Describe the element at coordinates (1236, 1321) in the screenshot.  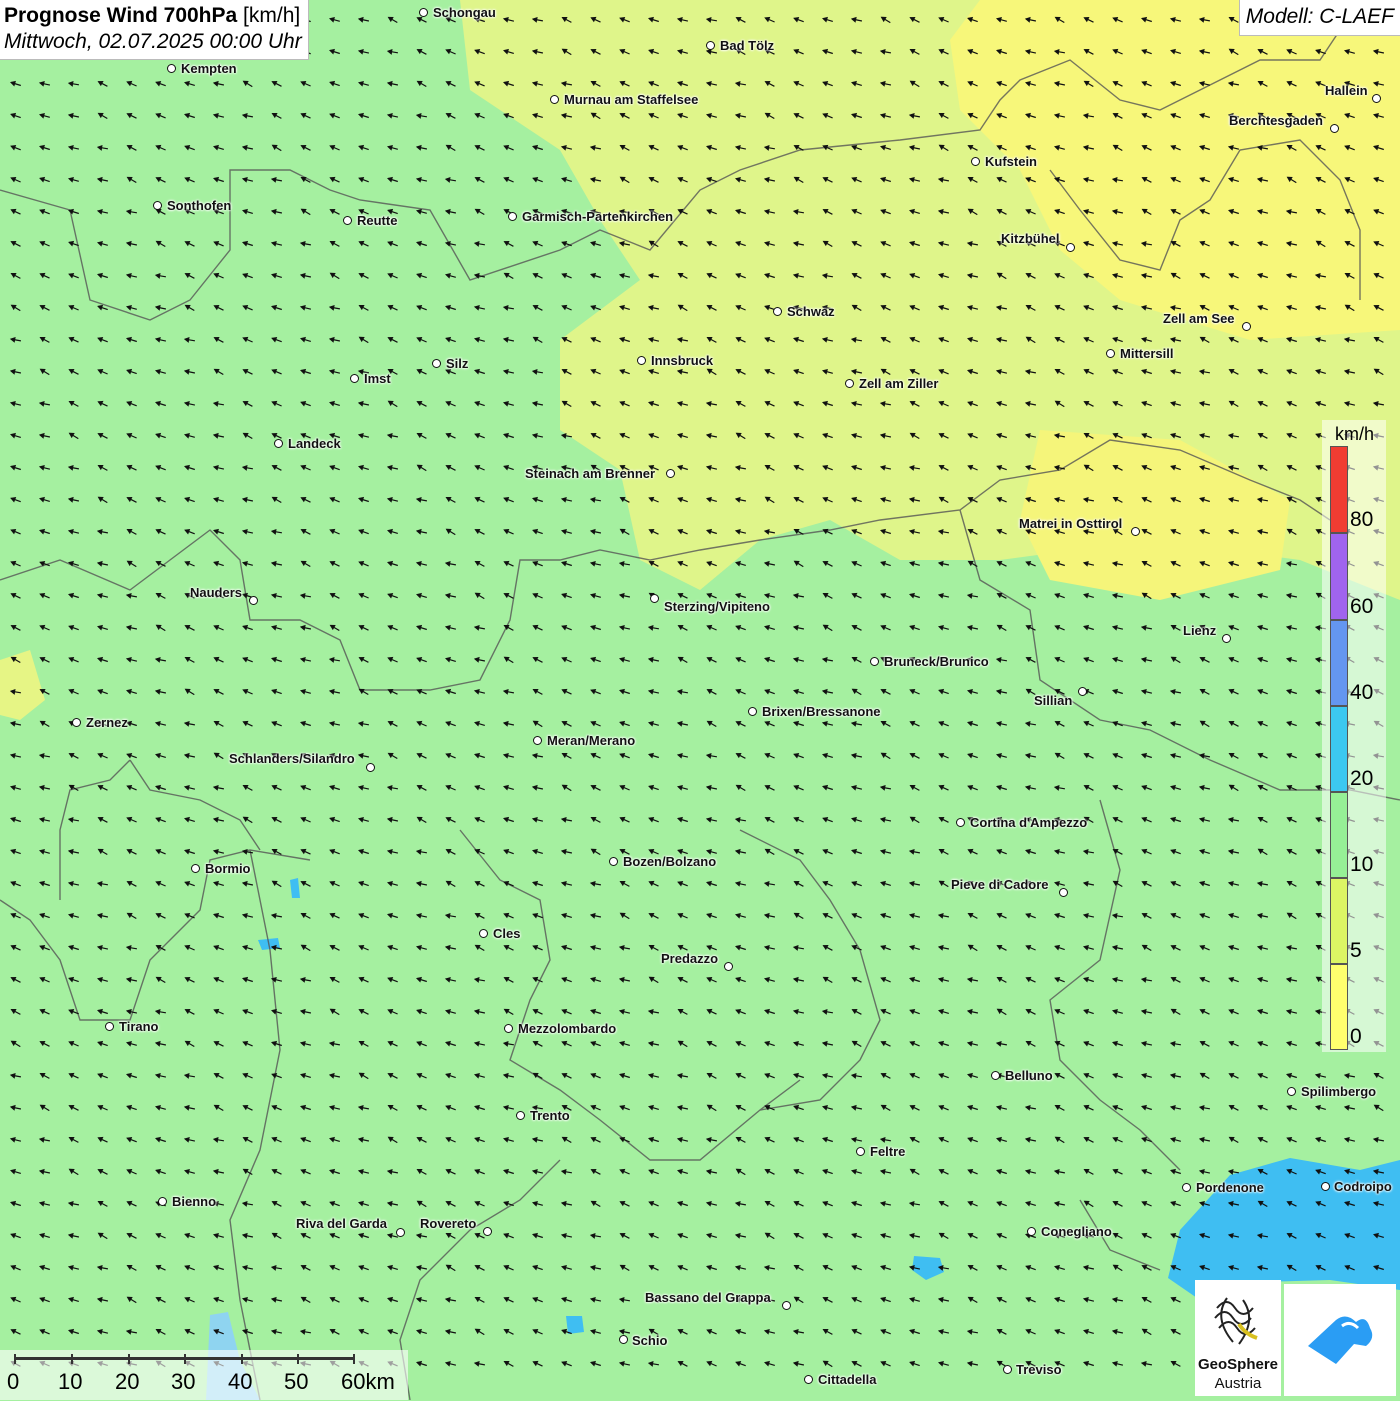
I see `geosphere-emblem-icon` at that location.